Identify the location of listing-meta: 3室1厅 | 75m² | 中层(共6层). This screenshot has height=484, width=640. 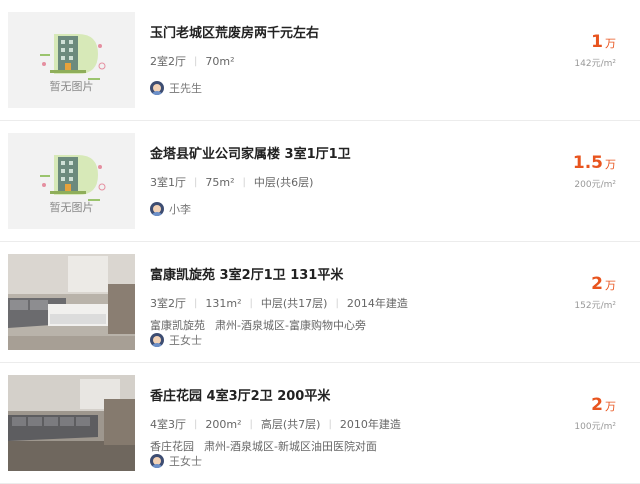
(231, 182).